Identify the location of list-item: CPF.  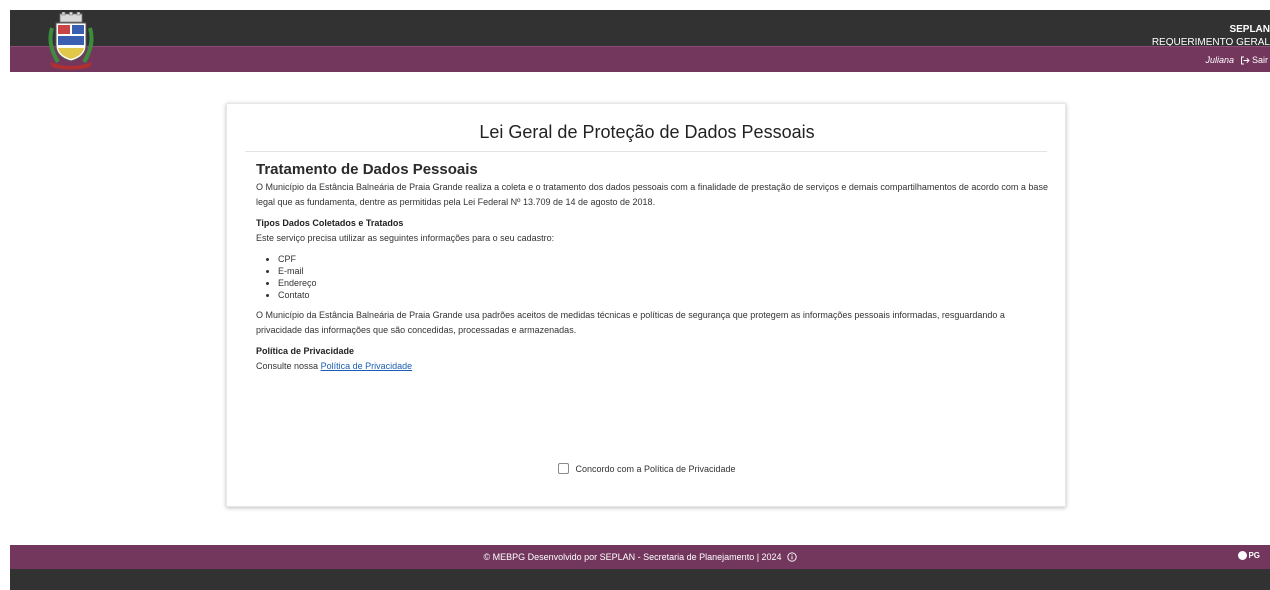
(664, 259).